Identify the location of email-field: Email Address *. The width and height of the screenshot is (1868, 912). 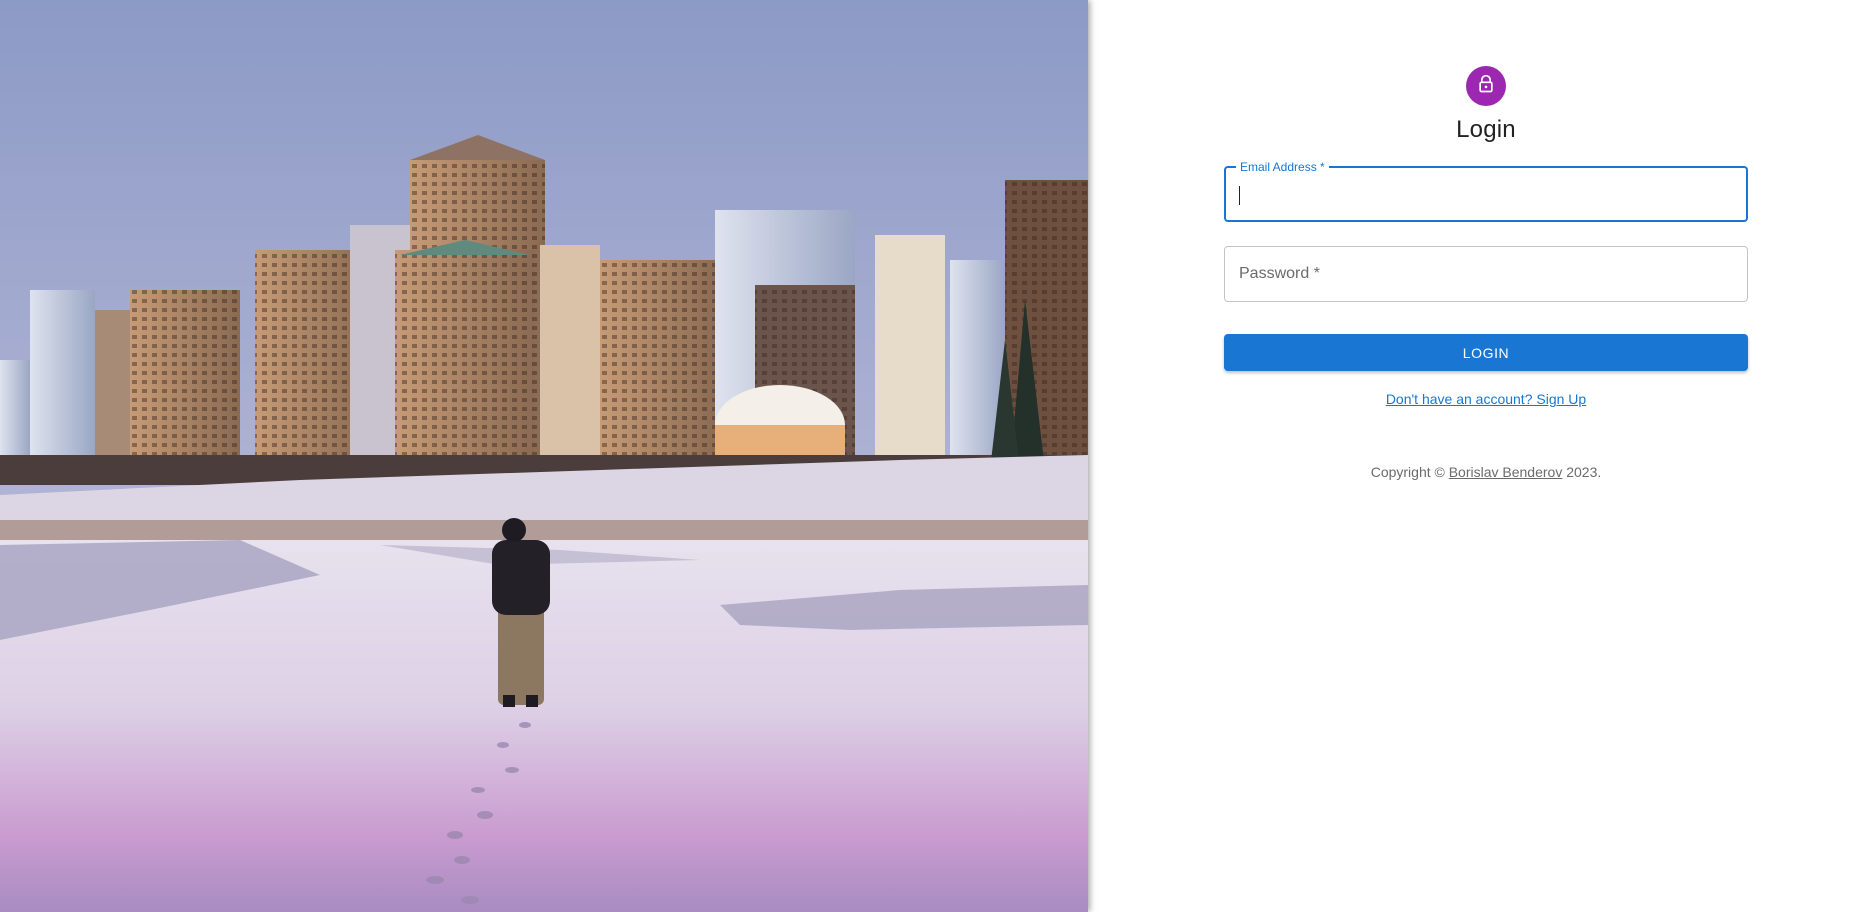
(1486, 191).